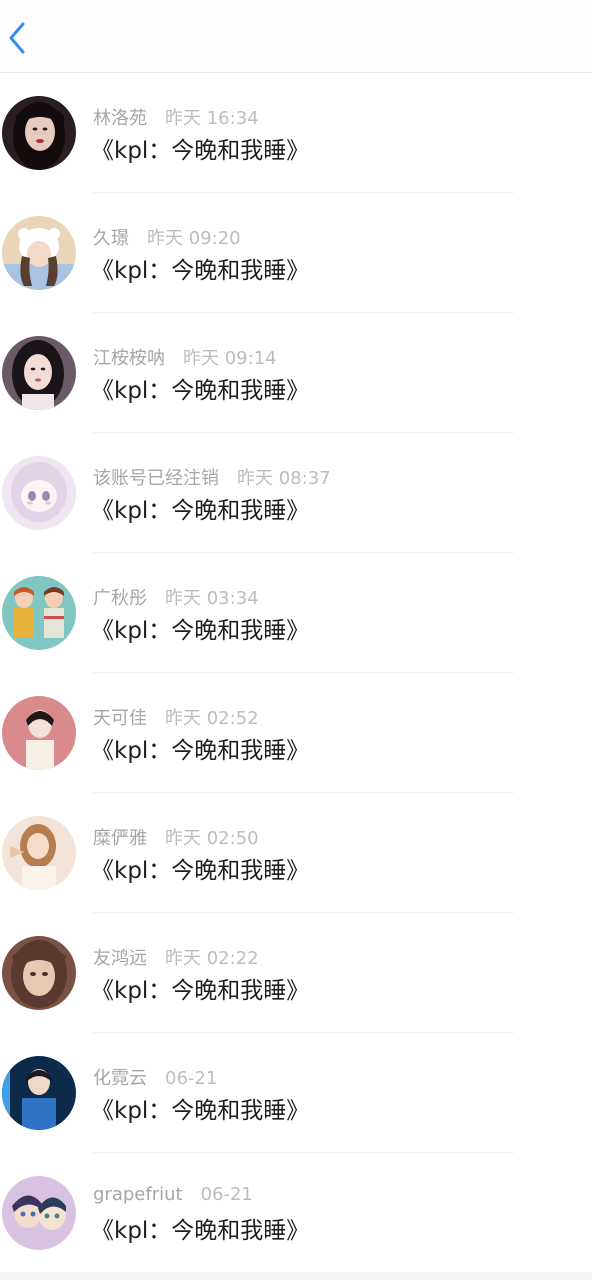 The height and width of the screenshot is (1280, 592). What do you see at coordinates (296, 853) in the screenshot?
I see `list-item: 糜俨雅 昨天 02:50 《kpl：今晚和我睡》` at bounding box center [296, 853].